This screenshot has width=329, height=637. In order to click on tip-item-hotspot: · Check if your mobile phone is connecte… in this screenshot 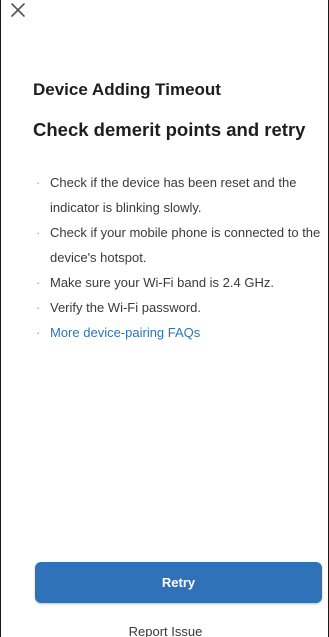, I will do `click(179, 245)`.